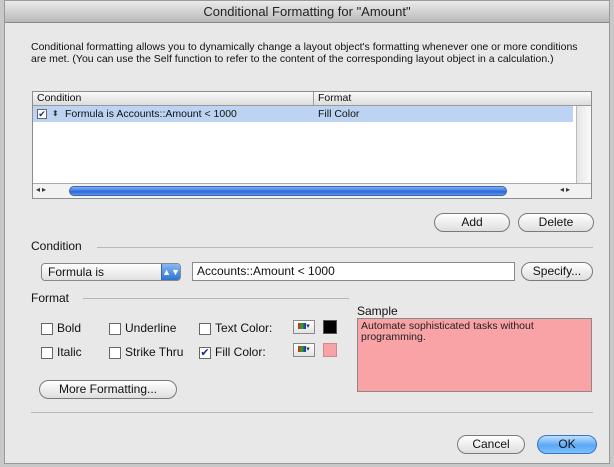 The image size is (614, 467). What do you see at coordinates (216, 298) in the screenshot?
I see `format-divider` at bounding box center [216, 298].